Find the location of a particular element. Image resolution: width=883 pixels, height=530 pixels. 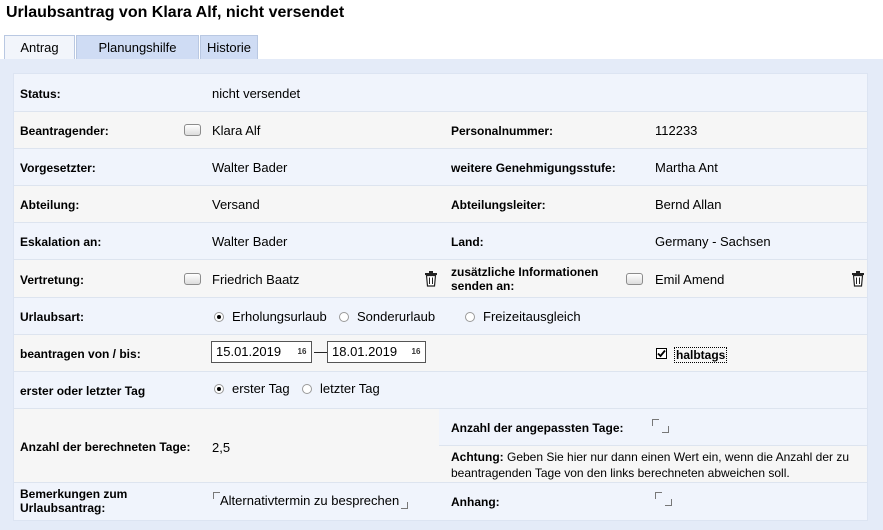

date-to-input: 18.01.2019 16 is located at coordinates (376, 352).